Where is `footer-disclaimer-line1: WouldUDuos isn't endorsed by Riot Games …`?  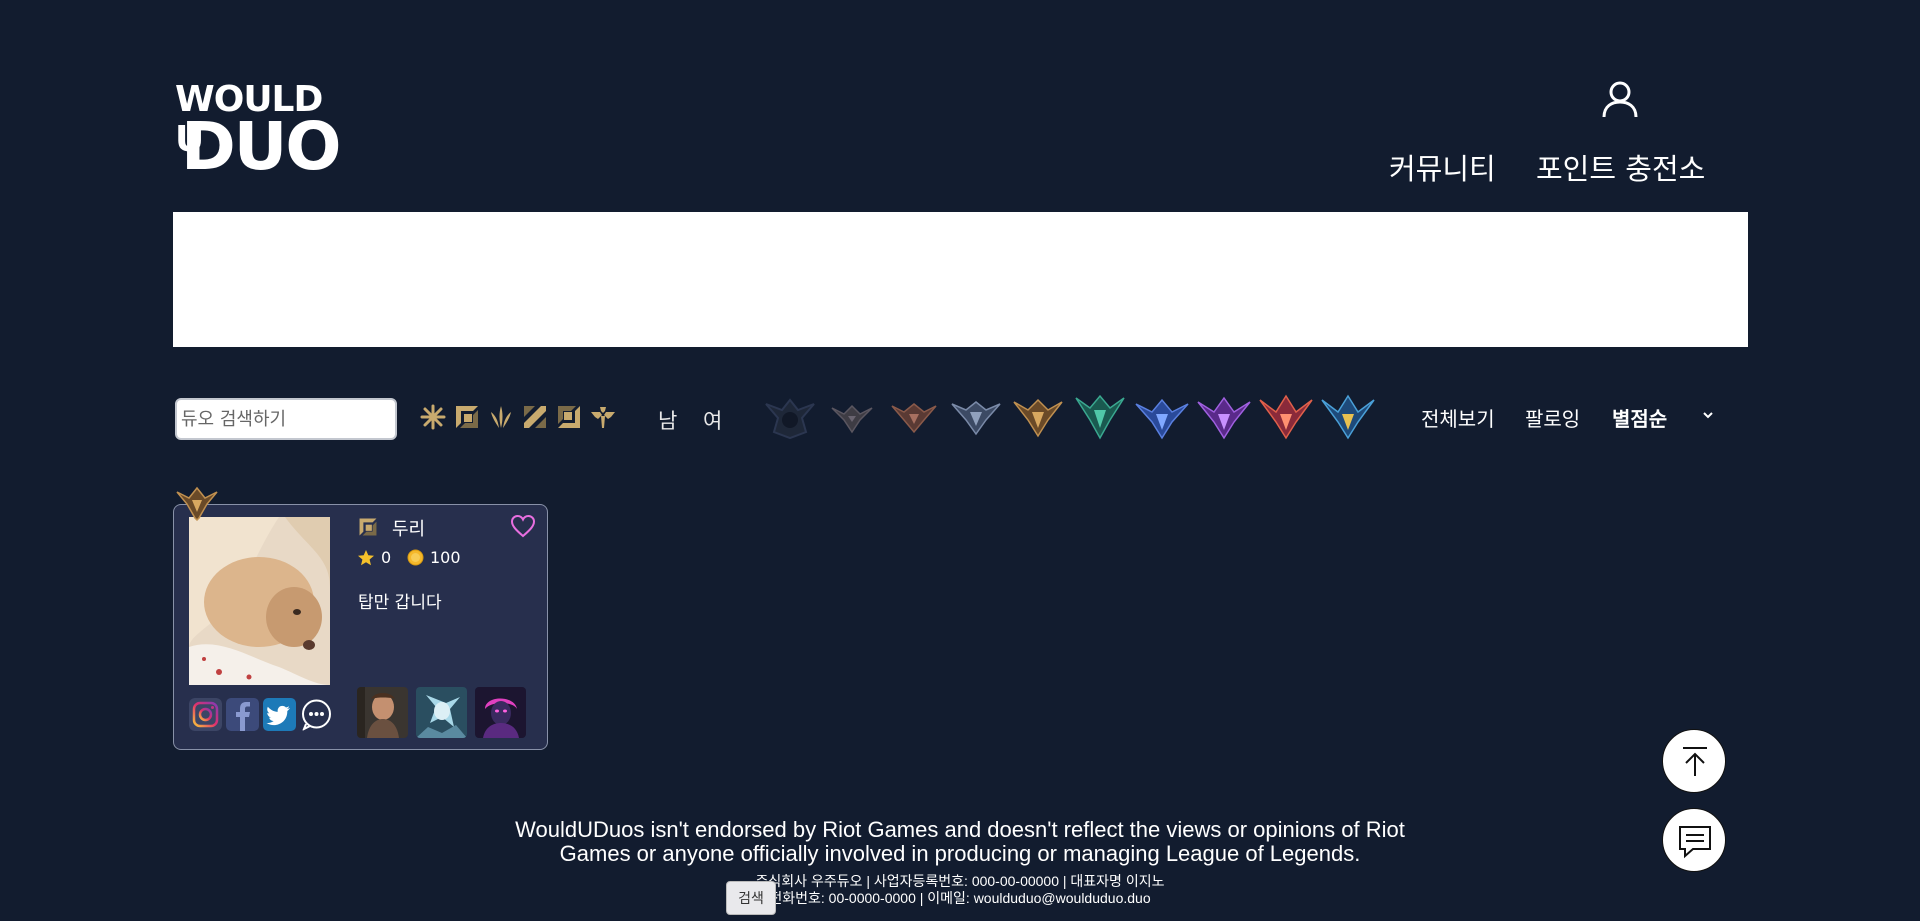 footer-disclaimer-line1: WouldUDuos isn't endorsed by Riot Games … is located at coordinates (960, 829).